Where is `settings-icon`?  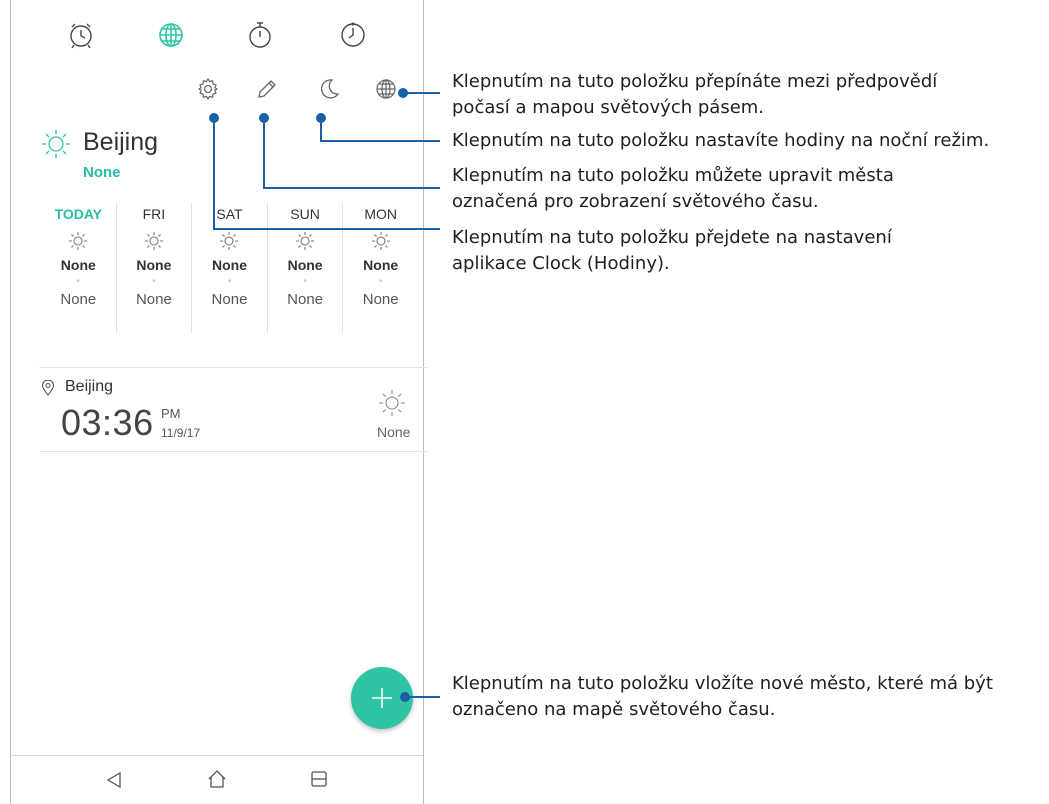
settings-icon is located at coordinates (208, 89).